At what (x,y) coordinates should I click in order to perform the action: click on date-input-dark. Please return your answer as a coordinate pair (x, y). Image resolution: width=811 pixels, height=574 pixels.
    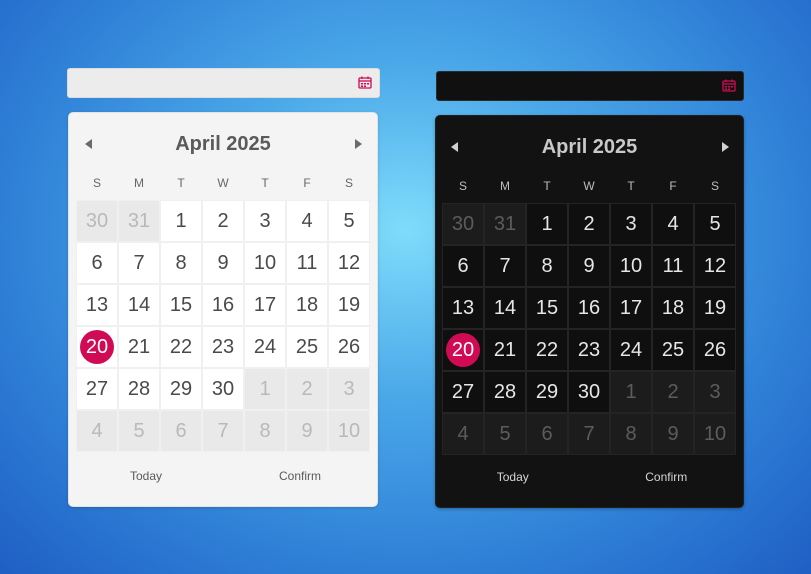
    Looking at the image, I should click on (590, 86).